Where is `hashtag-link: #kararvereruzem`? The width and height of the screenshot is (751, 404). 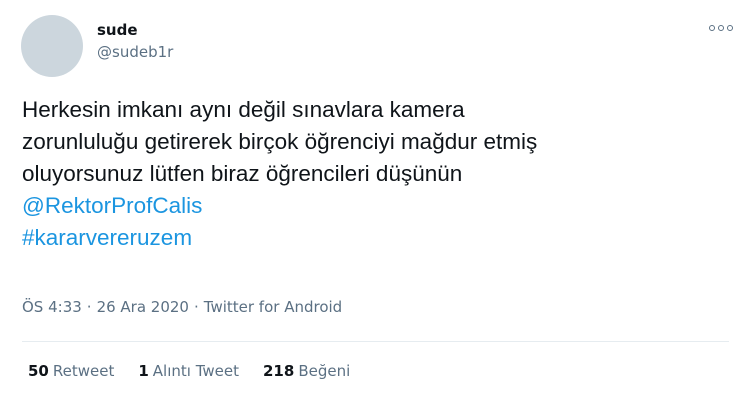
hashtag-link: #kararvereruzem is located at coordinates (377, 238).